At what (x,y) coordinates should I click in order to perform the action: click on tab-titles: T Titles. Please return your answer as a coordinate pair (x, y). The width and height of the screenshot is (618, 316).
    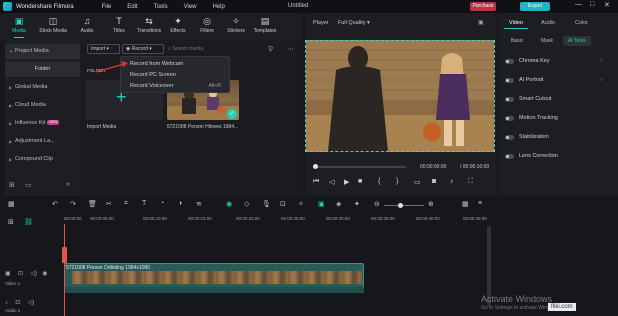
    Looking at the image, I should click on (119, 25).